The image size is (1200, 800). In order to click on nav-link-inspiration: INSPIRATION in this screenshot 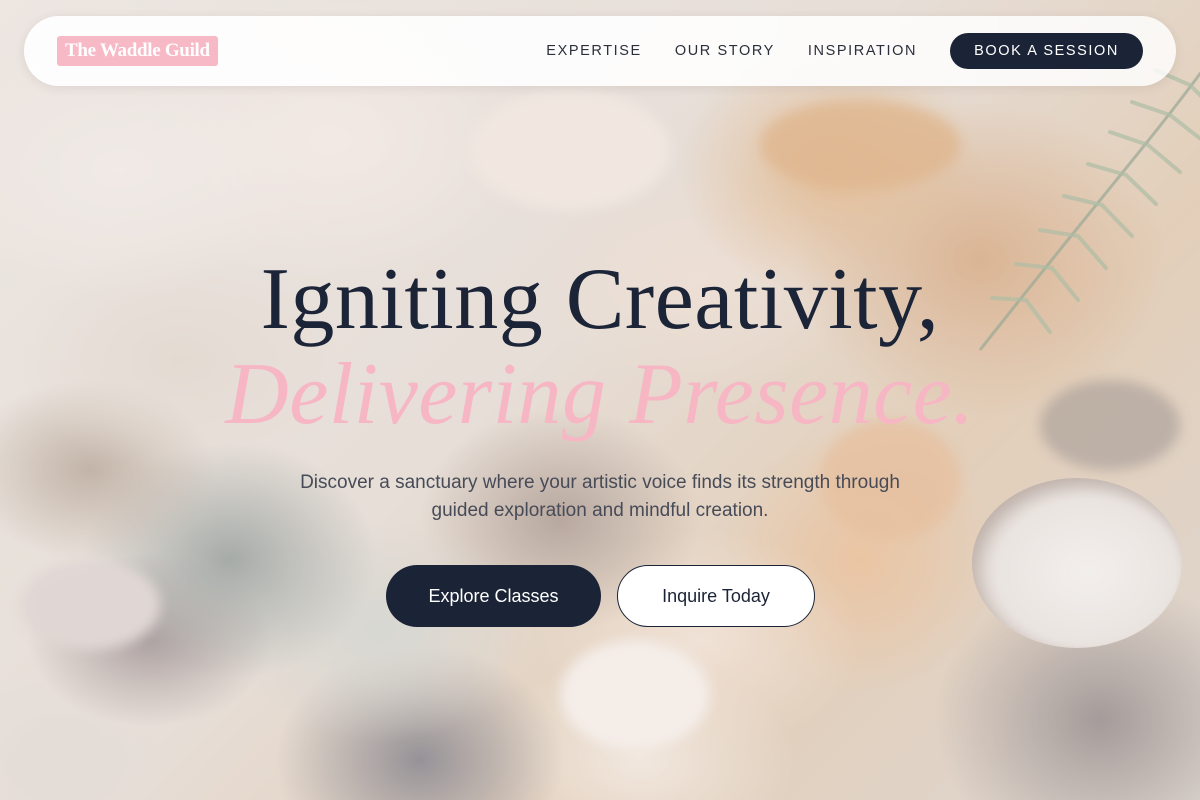, I will do `click(862, 51)`.